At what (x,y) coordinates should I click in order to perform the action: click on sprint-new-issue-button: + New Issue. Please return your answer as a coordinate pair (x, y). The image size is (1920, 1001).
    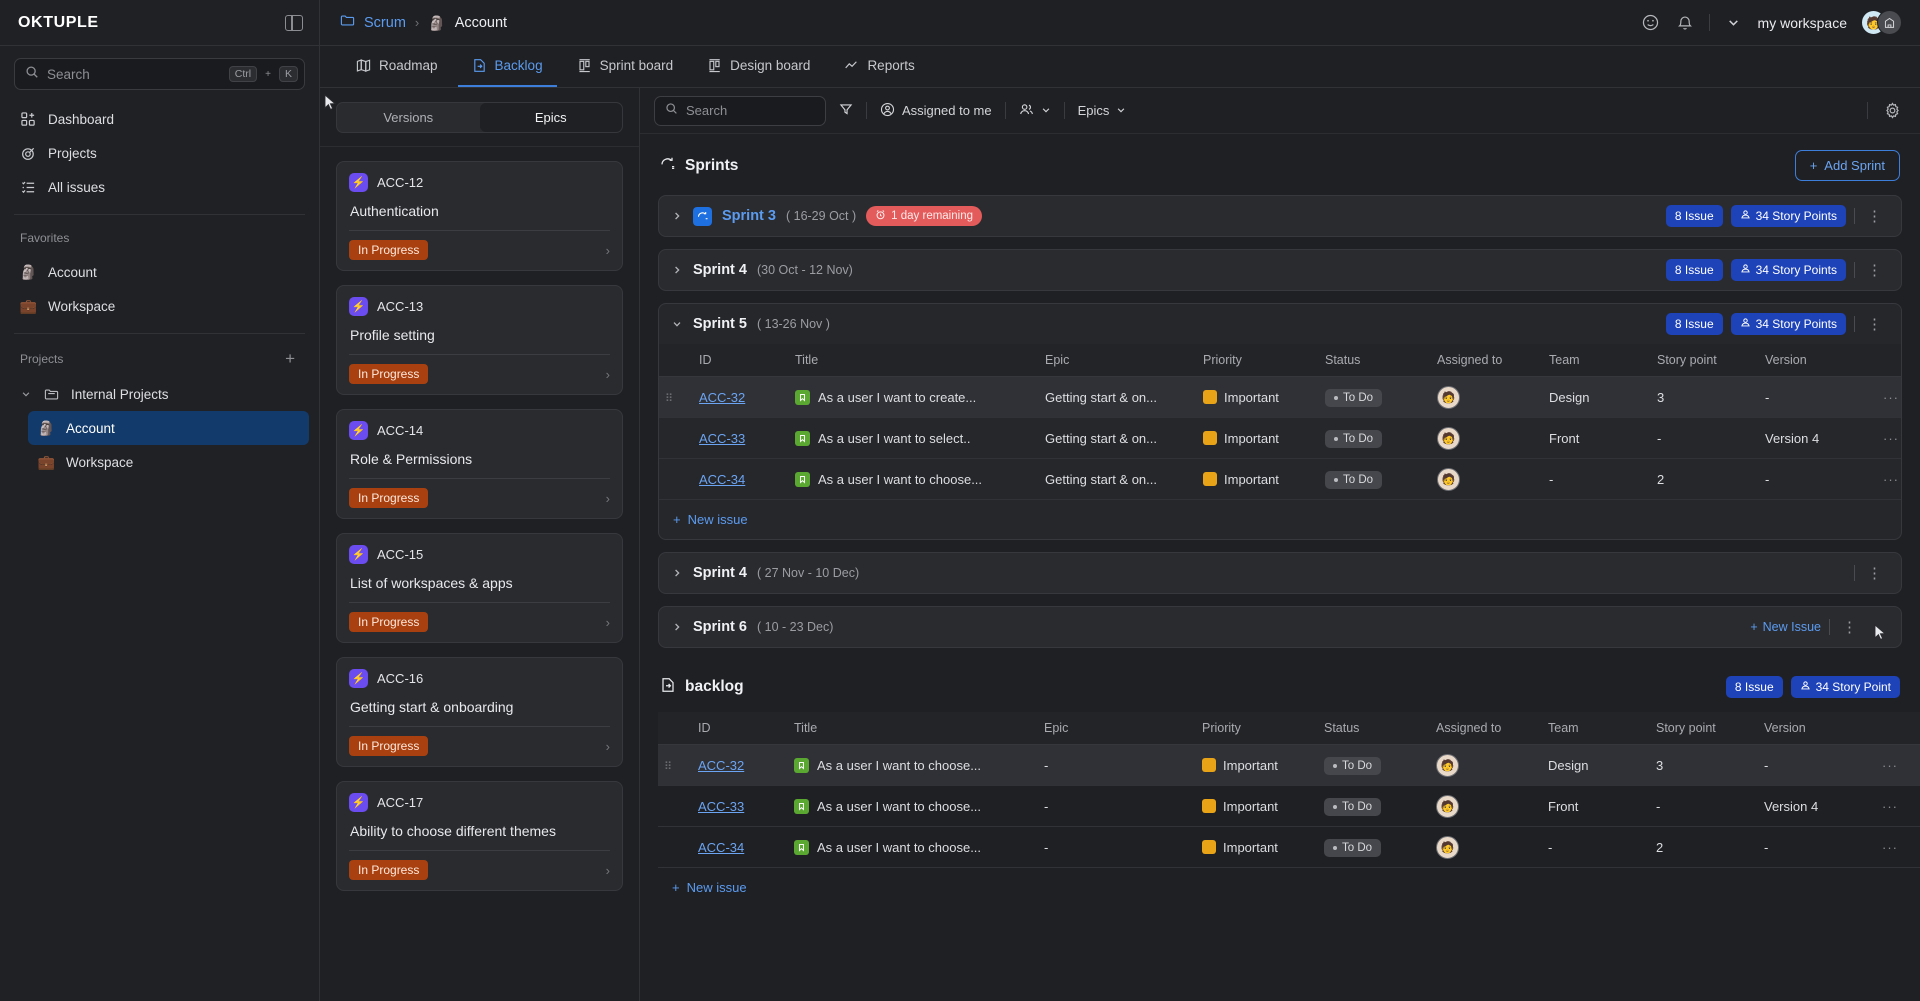
    Looking at the image, I should click on (1785, 627).